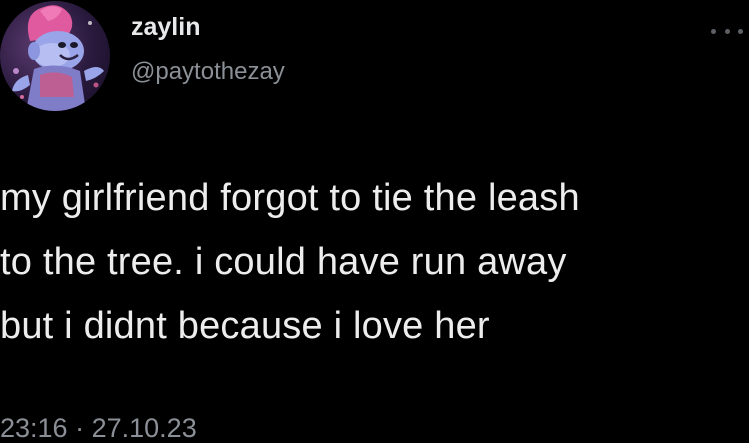 The width and height of the screenshot is (749, 443). Describe the element at coordinates (245, 326) in the screenshot. I see `tweet-line: but i didnt because i love her` at that location.